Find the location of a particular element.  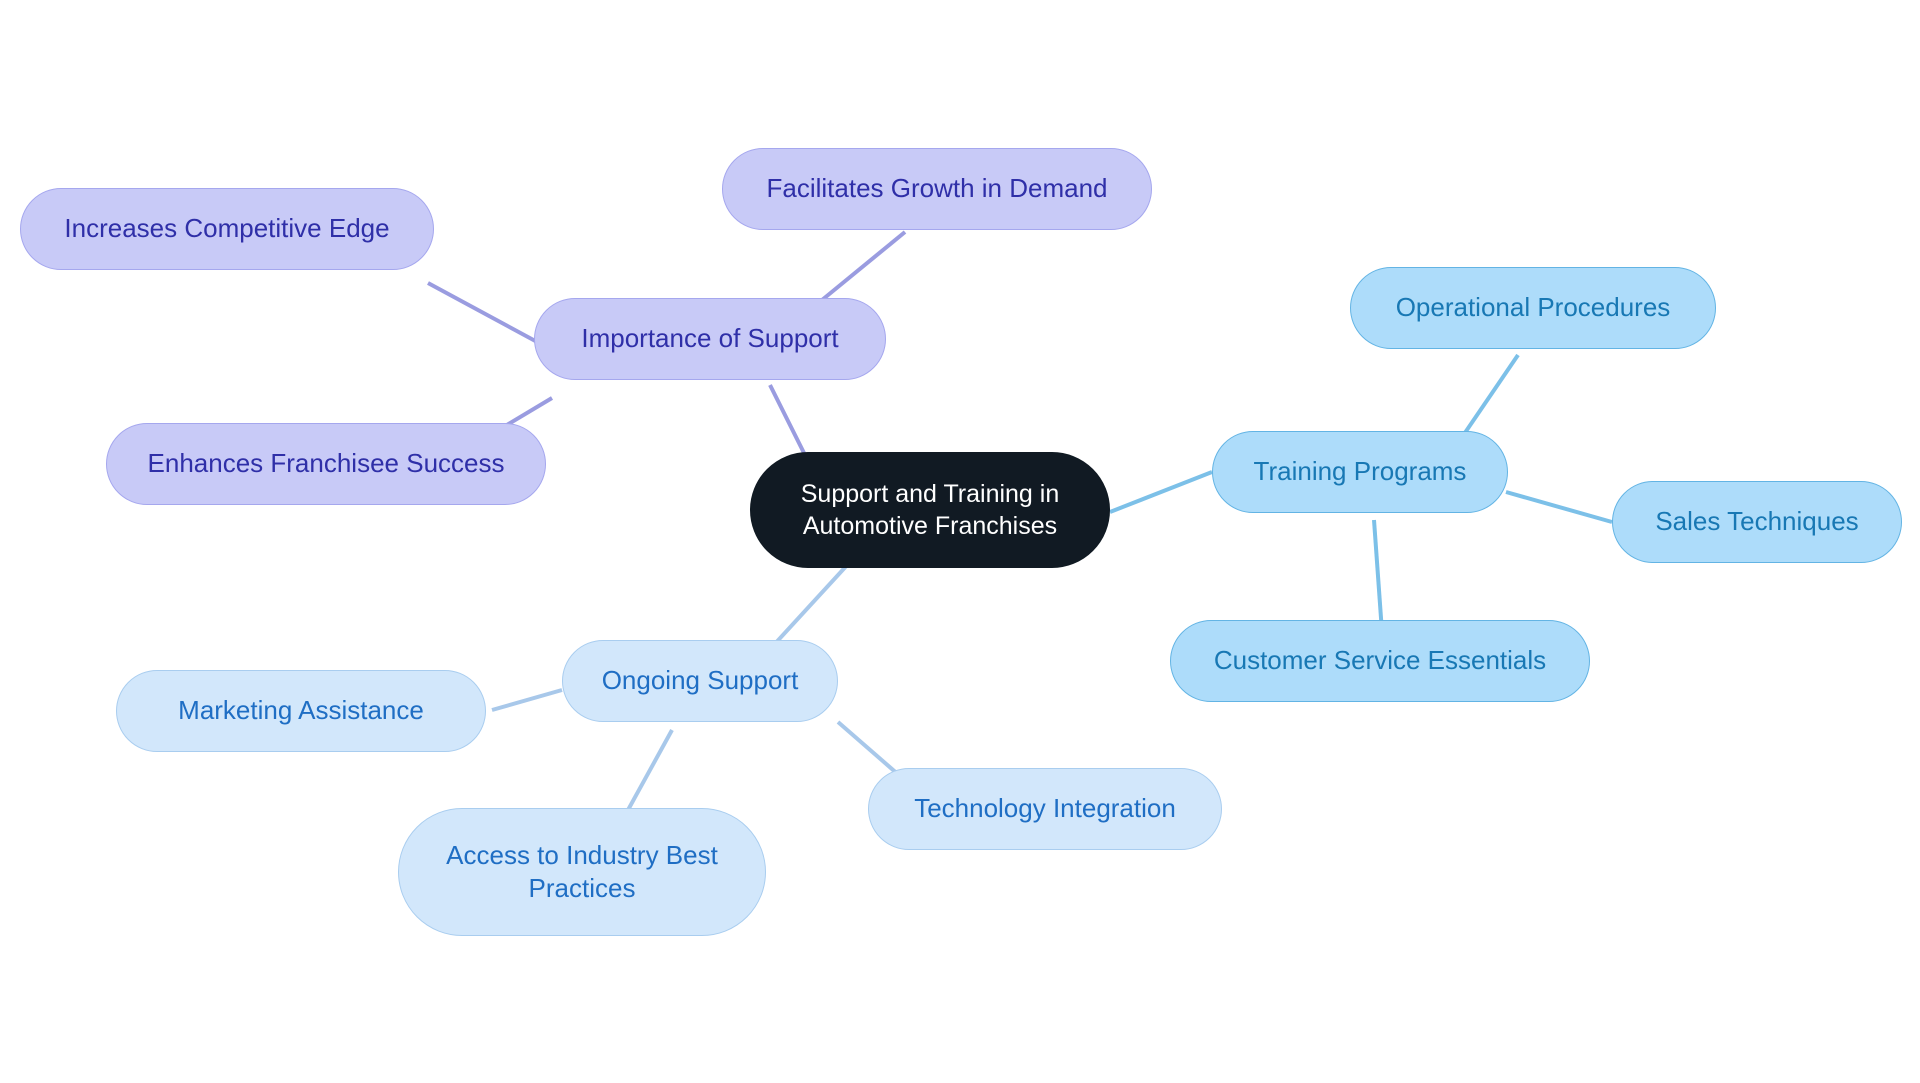

leaf-label-access-to-industry-best-practices: Access to Industry Best Practices is located at coordinates (582, 871).